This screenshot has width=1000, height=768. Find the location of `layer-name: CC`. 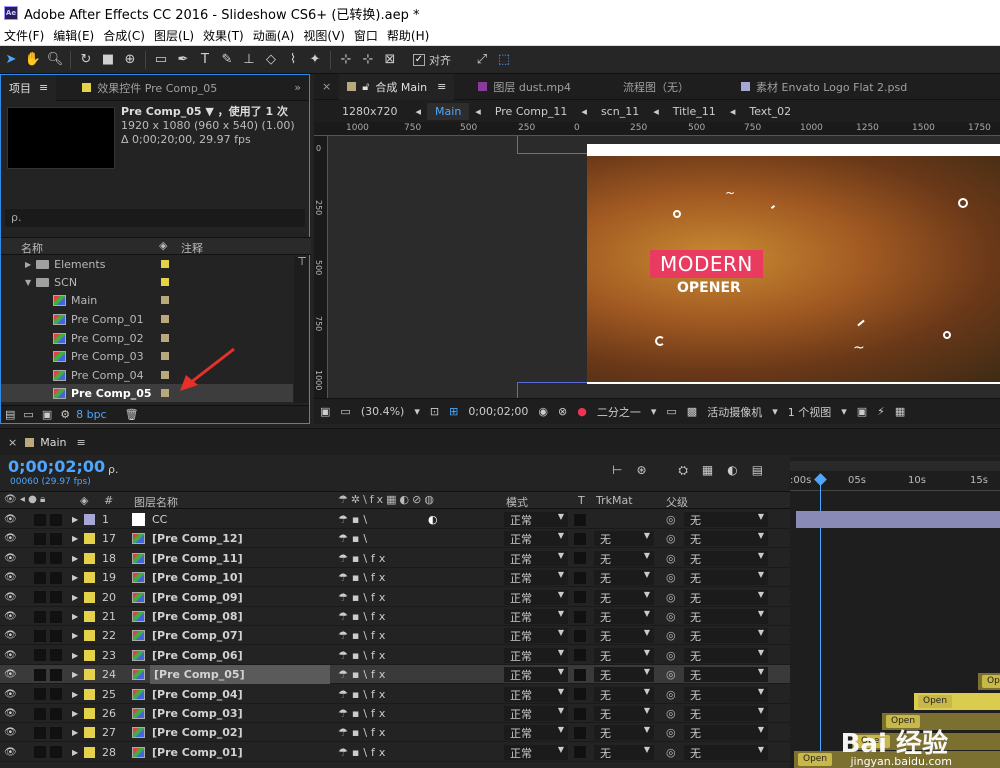

layer-name: CC is located at coordinates (159, 519).